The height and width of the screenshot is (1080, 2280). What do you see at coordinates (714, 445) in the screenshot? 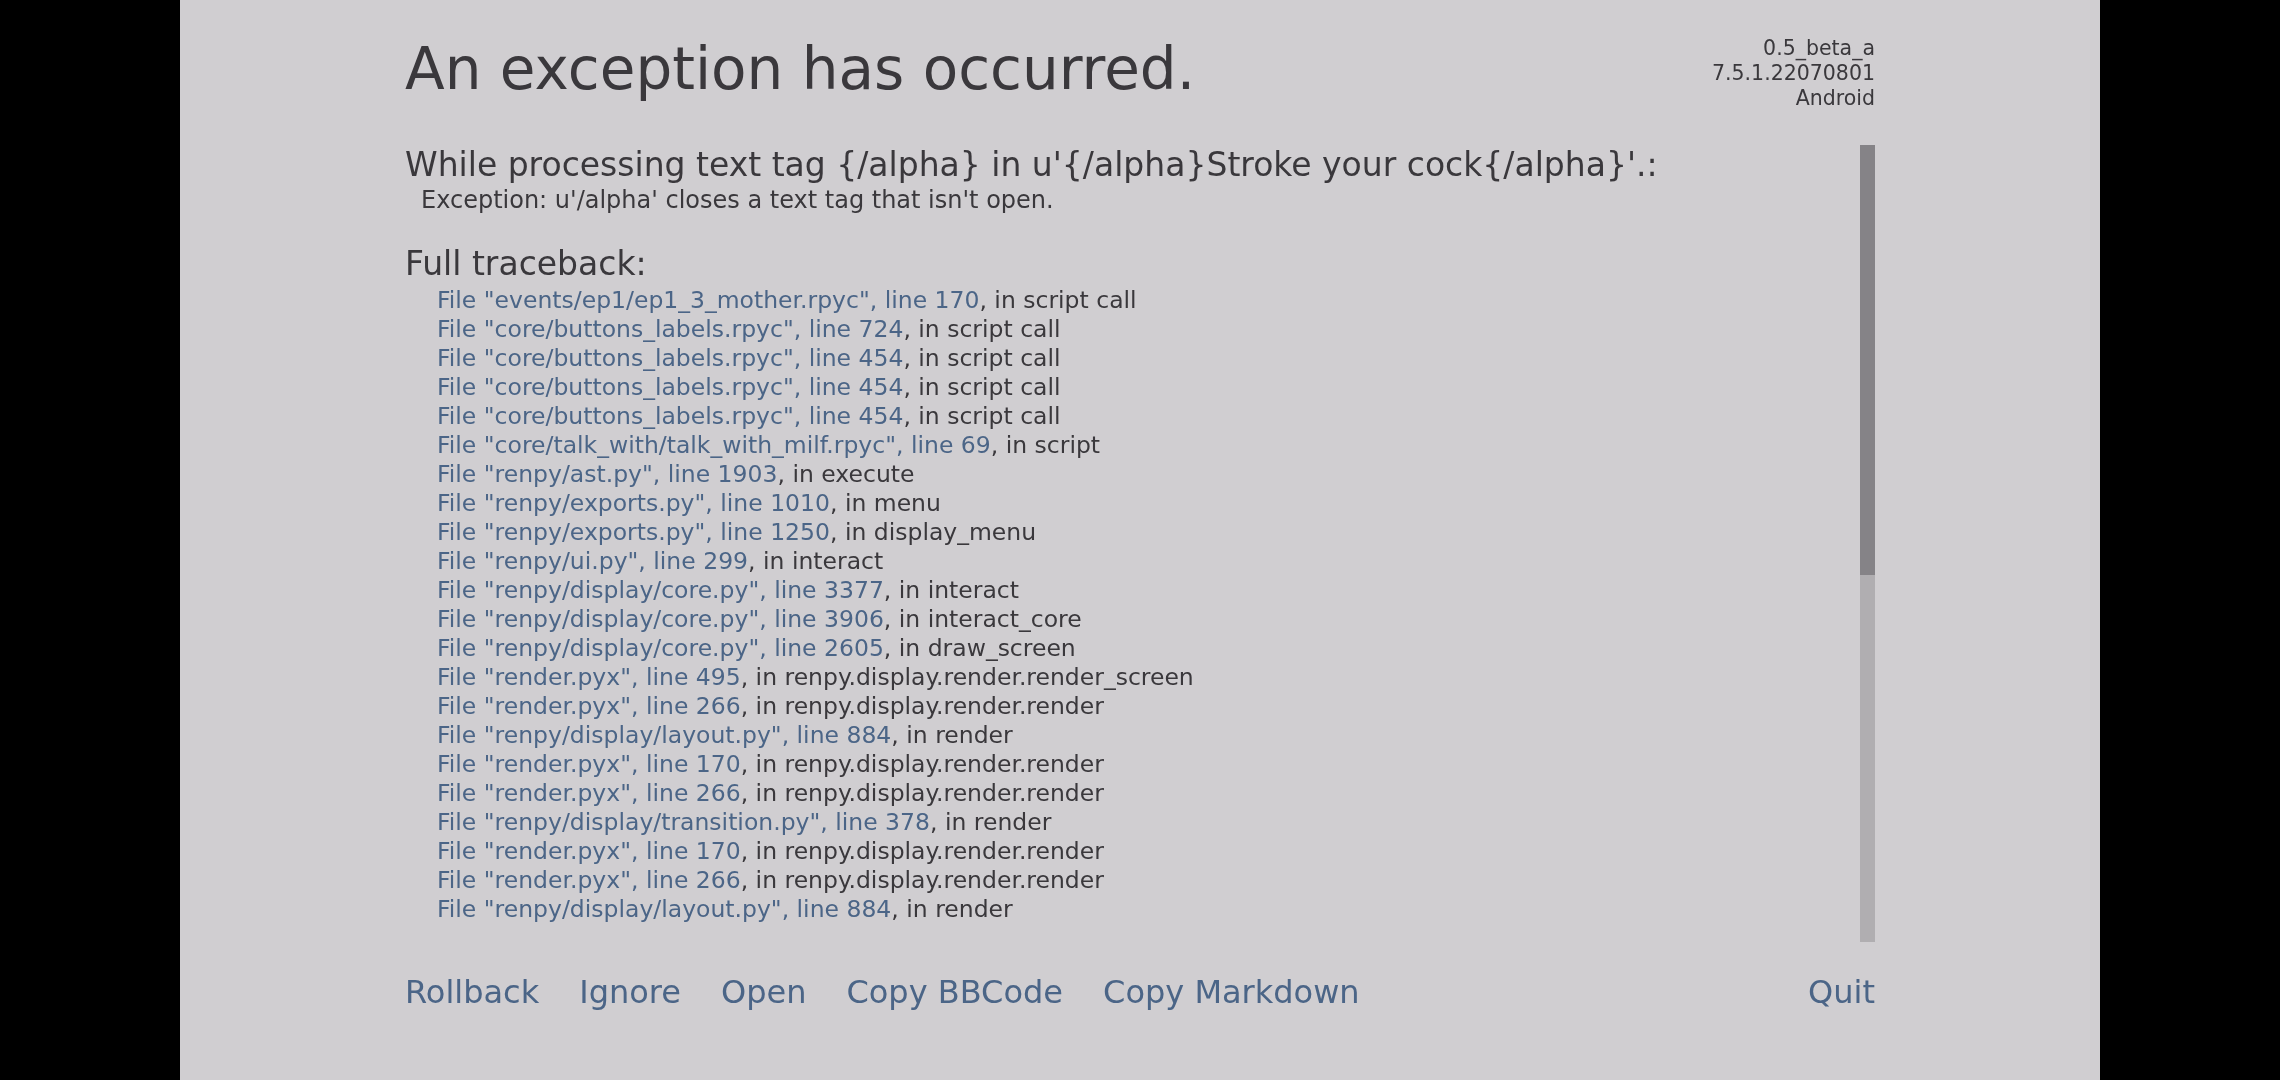
I see `file-link: File "core/talk_with/talk_with_milf.rpyc", line 69` at bounding box center [714, 445].